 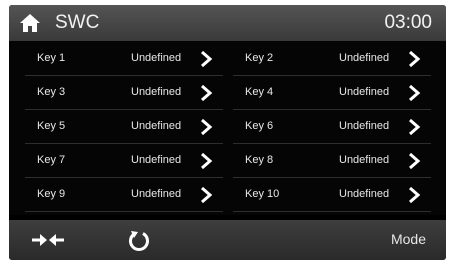 I want to click on key-label: Key 5, so click(x=51, y=126).